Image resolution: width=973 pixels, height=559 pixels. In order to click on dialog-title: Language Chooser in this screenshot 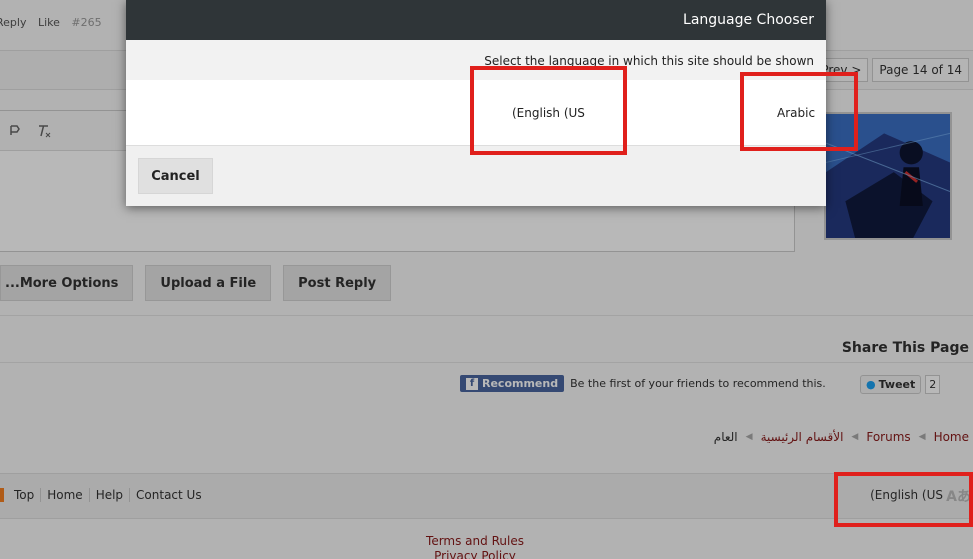, I will do `click(476, 20)`.